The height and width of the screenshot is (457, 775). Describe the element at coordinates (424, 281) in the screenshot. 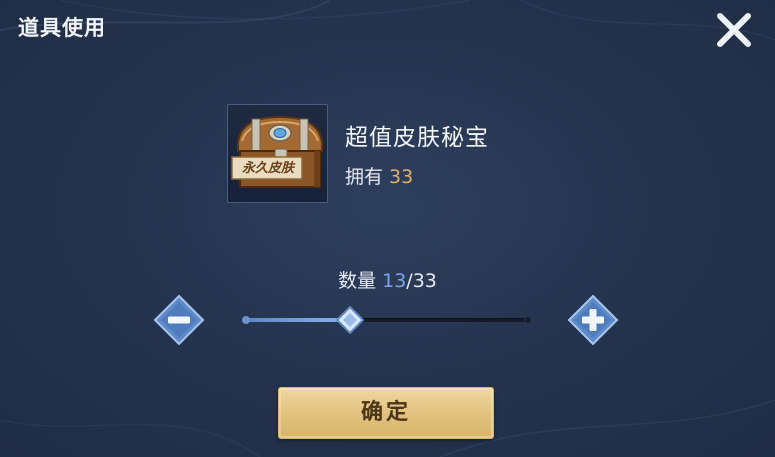

I see `quantity-max: 33` at that location.